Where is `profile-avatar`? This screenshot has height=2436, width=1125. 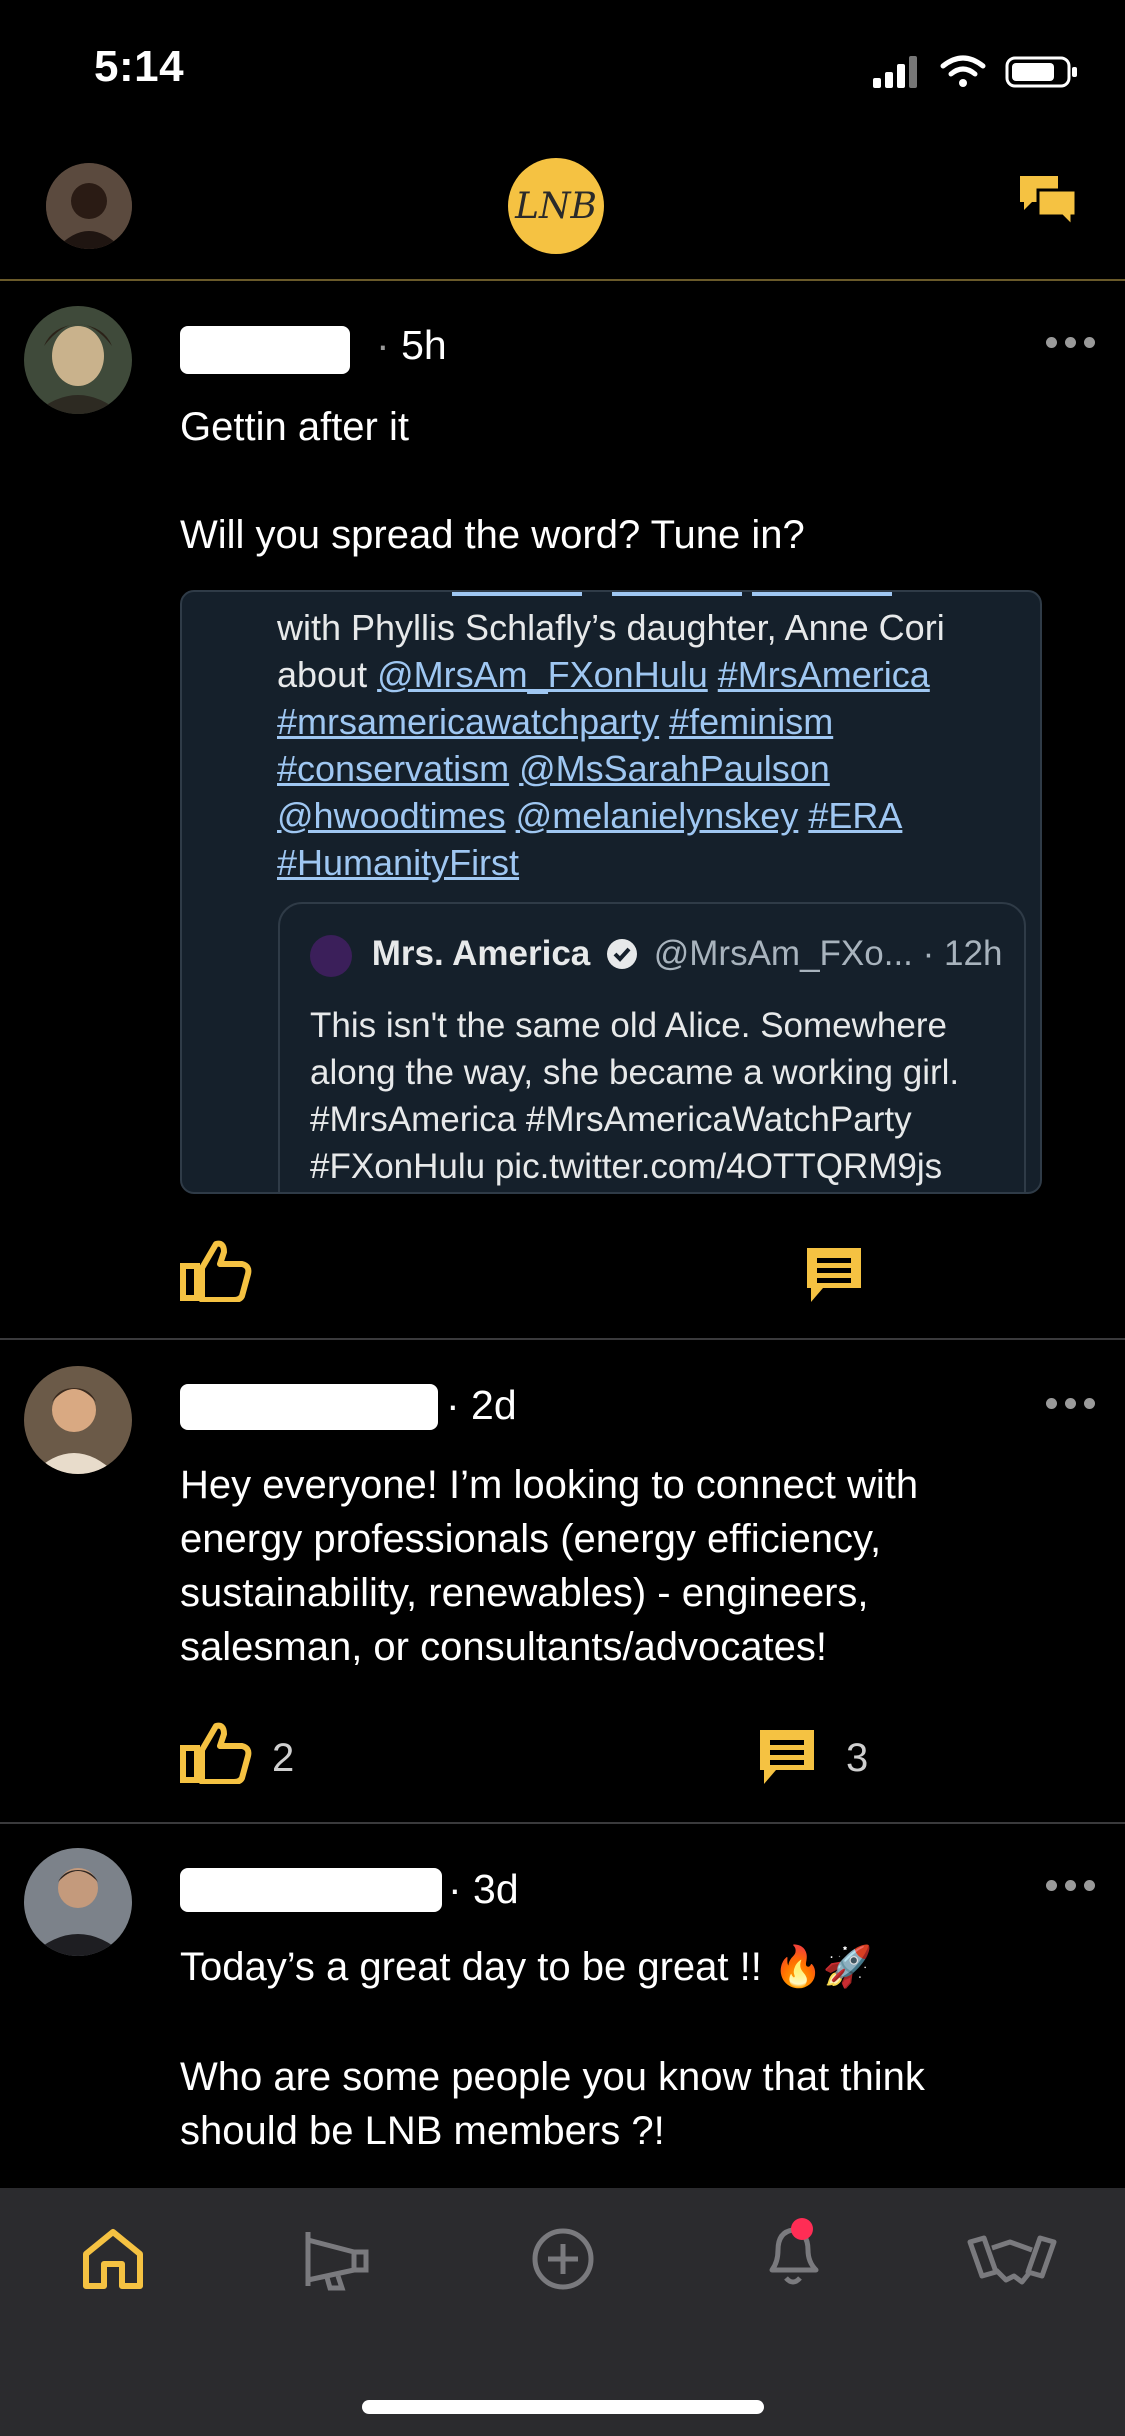 profile-avatar is located at coordinates (89, 206).